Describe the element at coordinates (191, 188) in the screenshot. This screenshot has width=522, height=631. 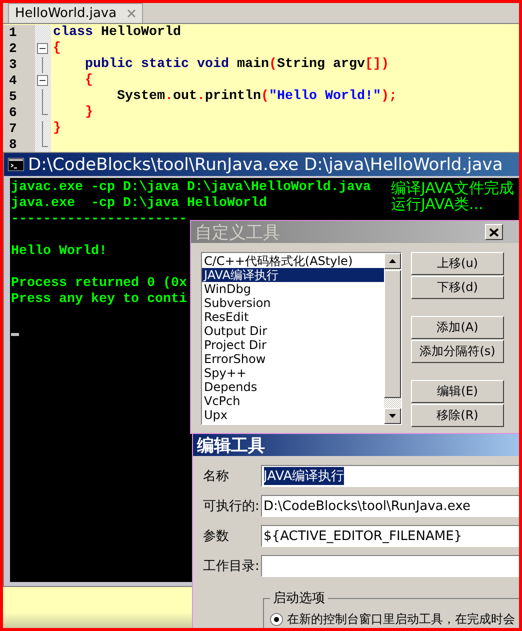
I see `console-text: javac.exe -cp D:\java D:\java\HelloWorld.java` at that location.